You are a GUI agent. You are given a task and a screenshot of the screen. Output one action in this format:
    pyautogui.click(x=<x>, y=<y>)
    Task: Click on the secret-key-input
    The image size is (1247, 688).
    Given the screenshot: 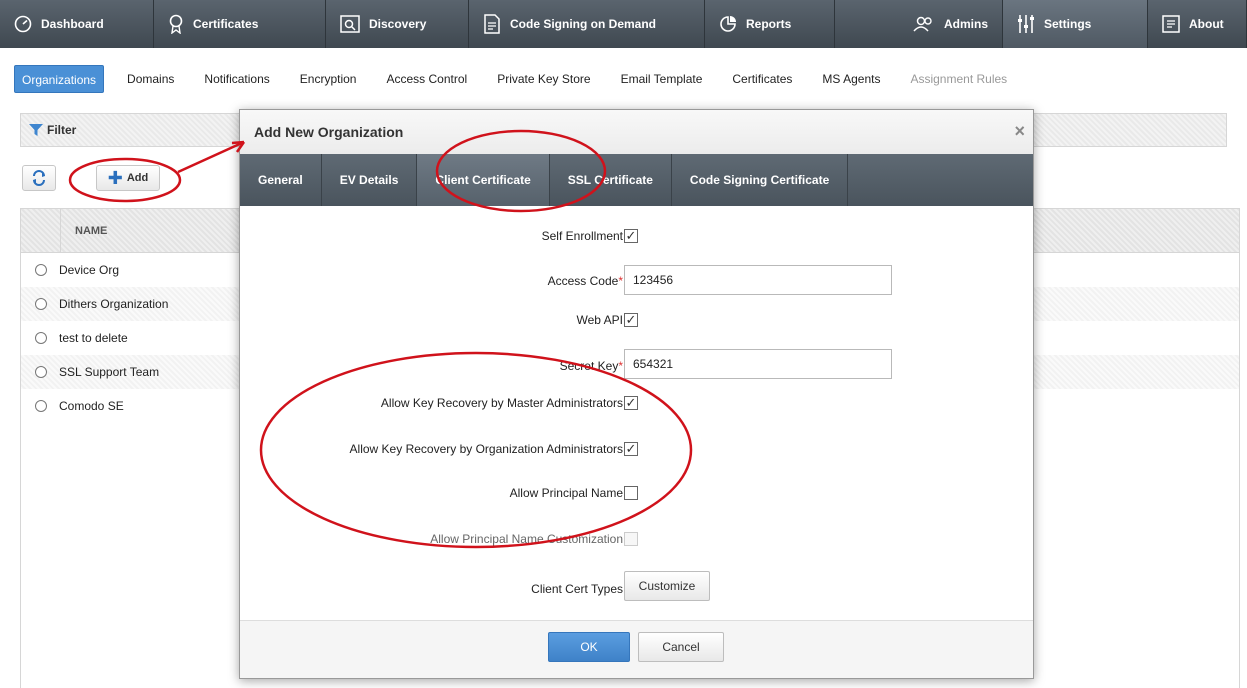 What is the action you would take?
    pyautogui.click(x=758, y=364)
    